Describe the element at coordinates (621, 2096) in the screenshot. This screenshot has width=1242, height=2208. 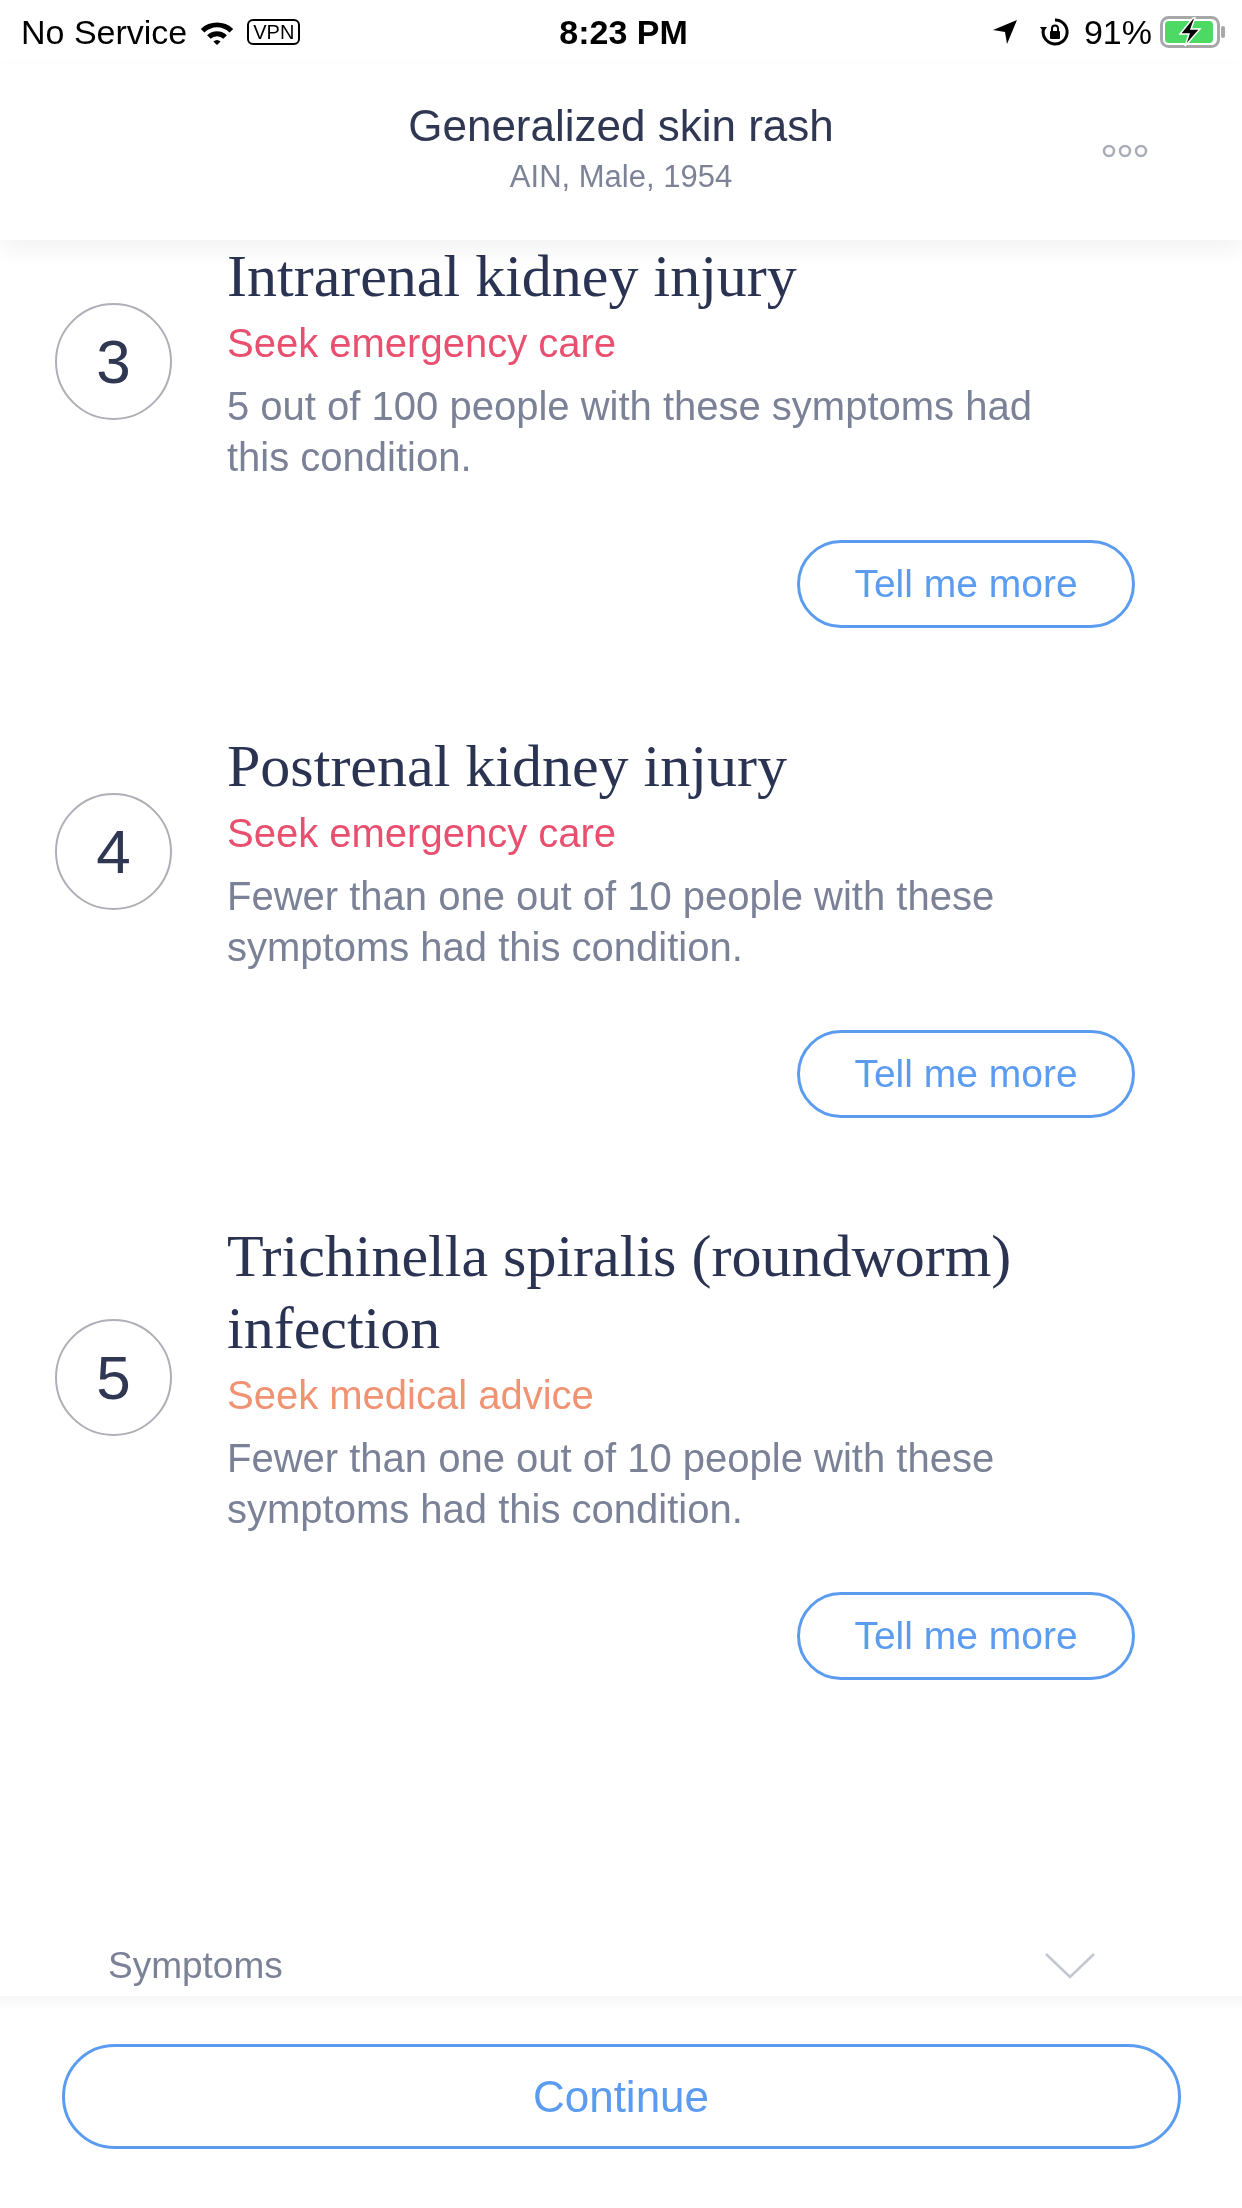
I see `continue-button: Continue` at that location.